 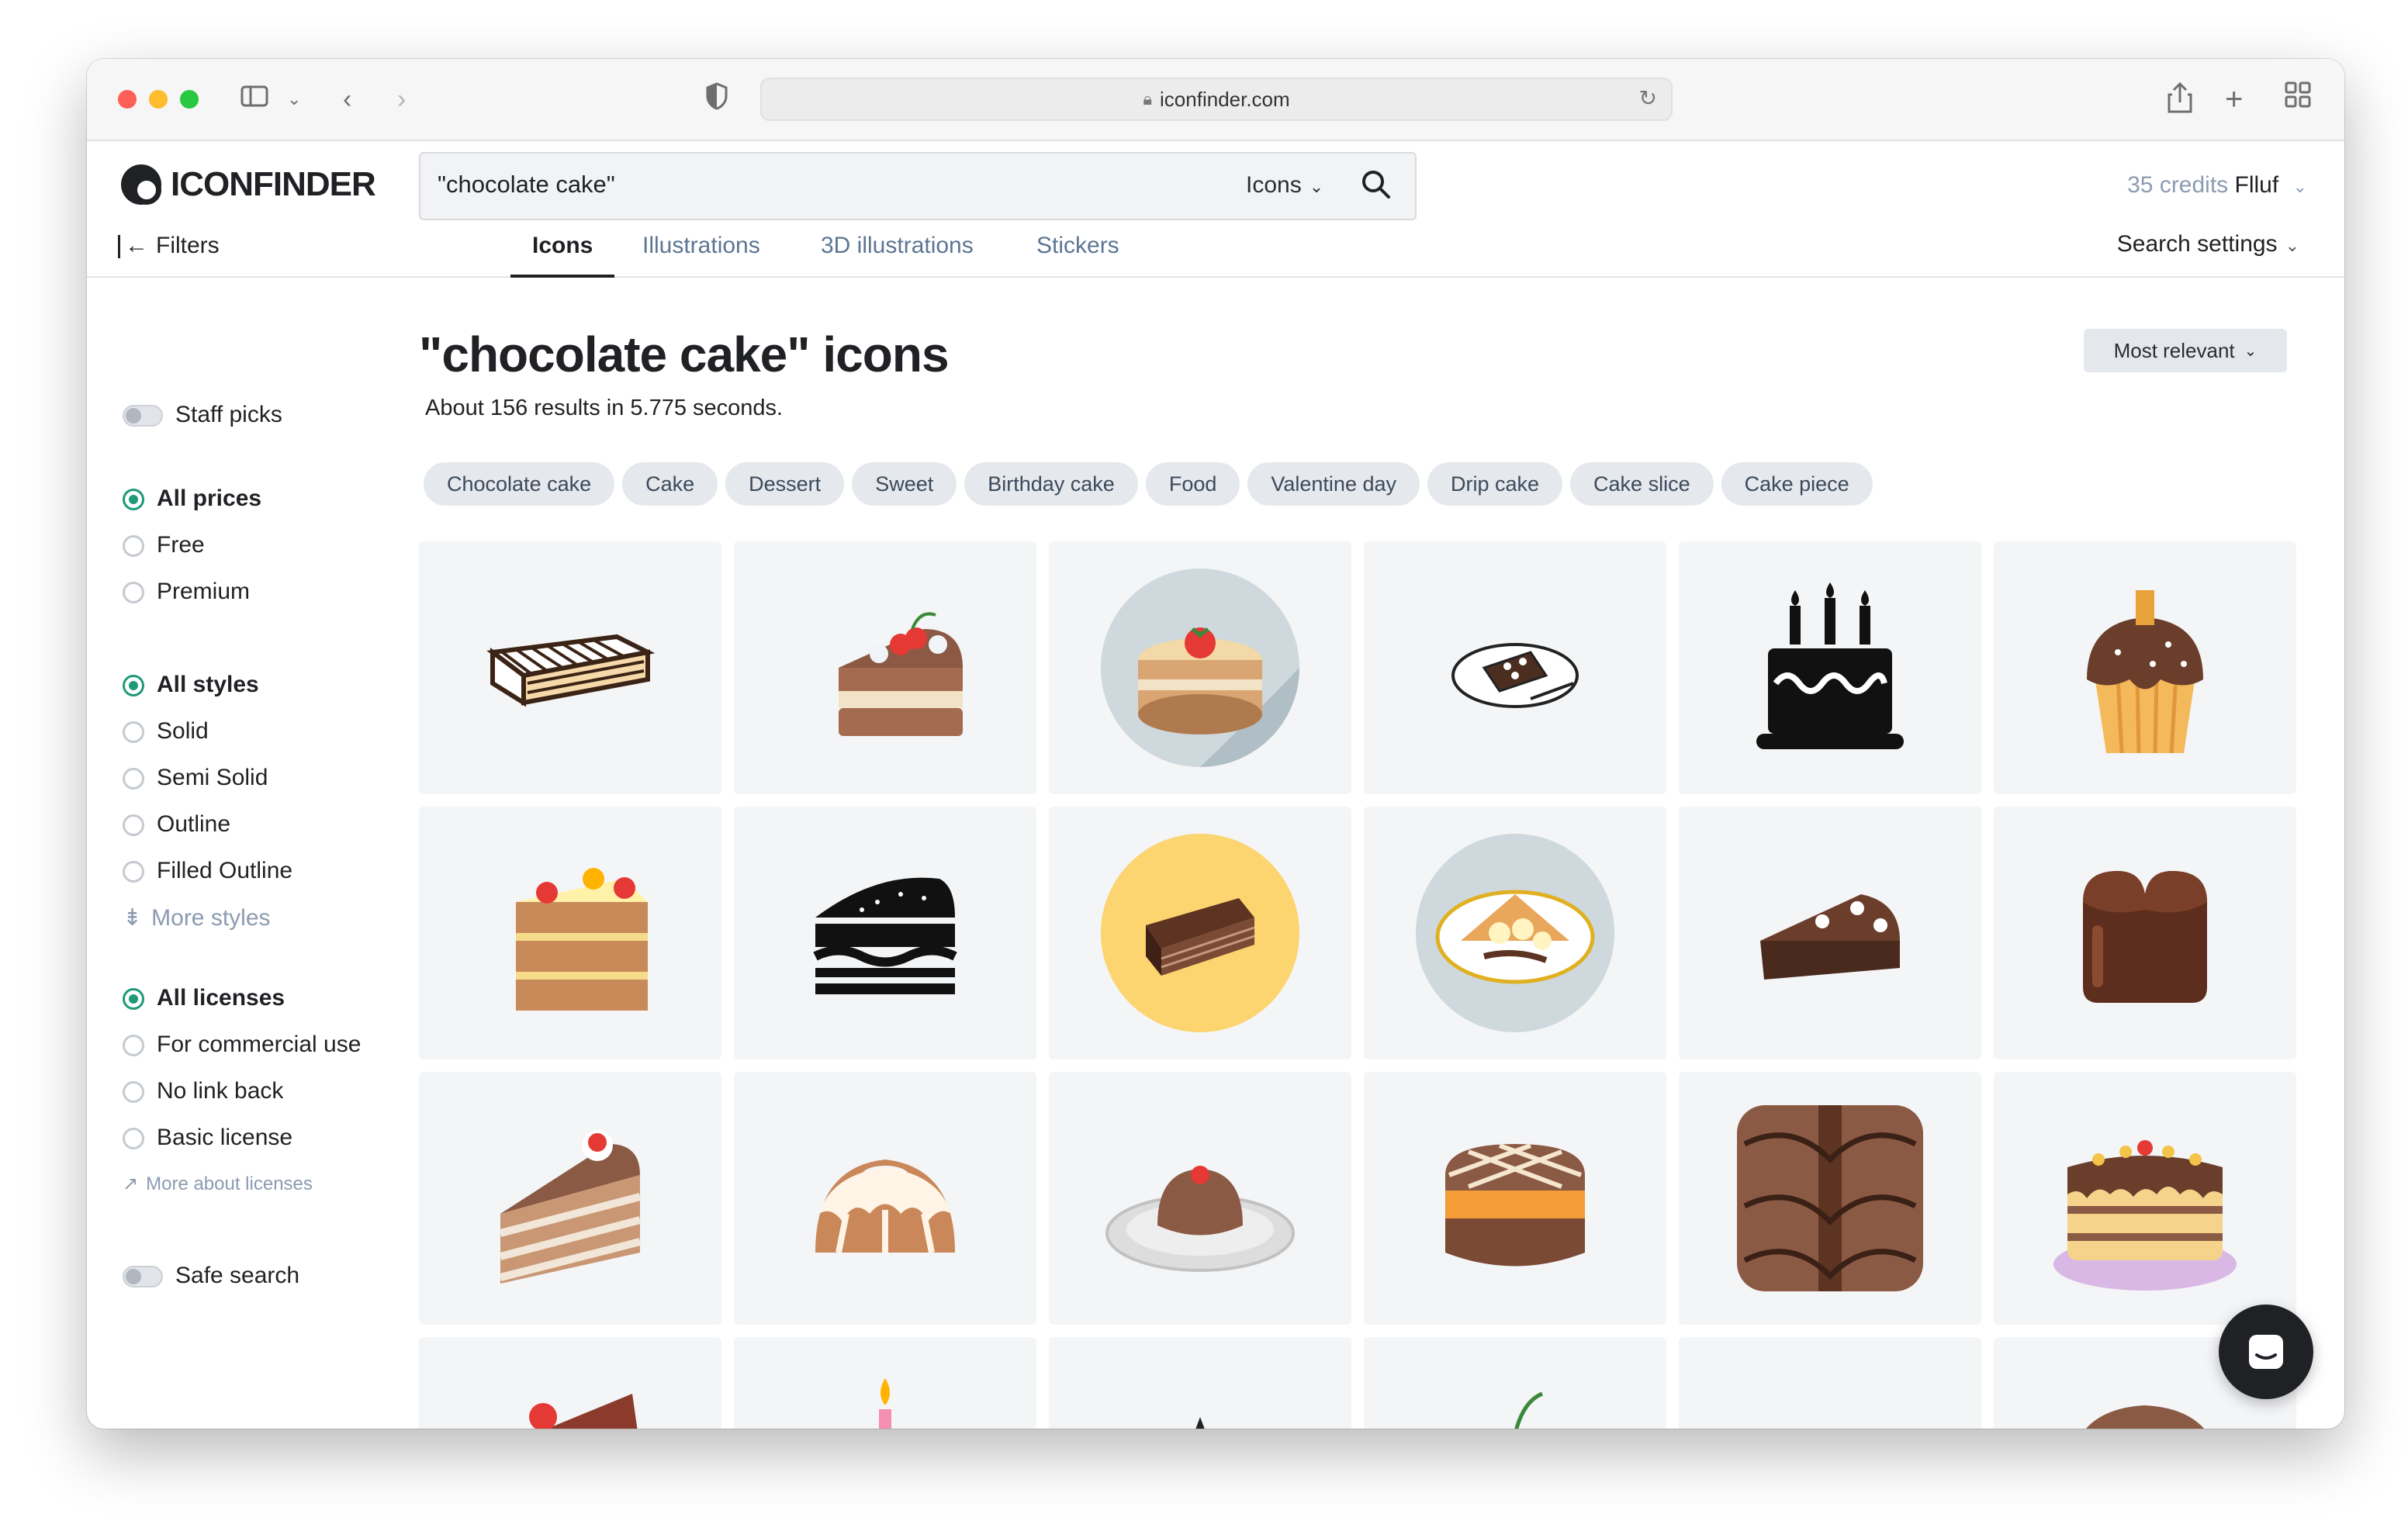 What do you see at coordinates (1333, 484) in the screenshot?
I see `tag-chip: Valentine day` at bounding box center [1333, 484].